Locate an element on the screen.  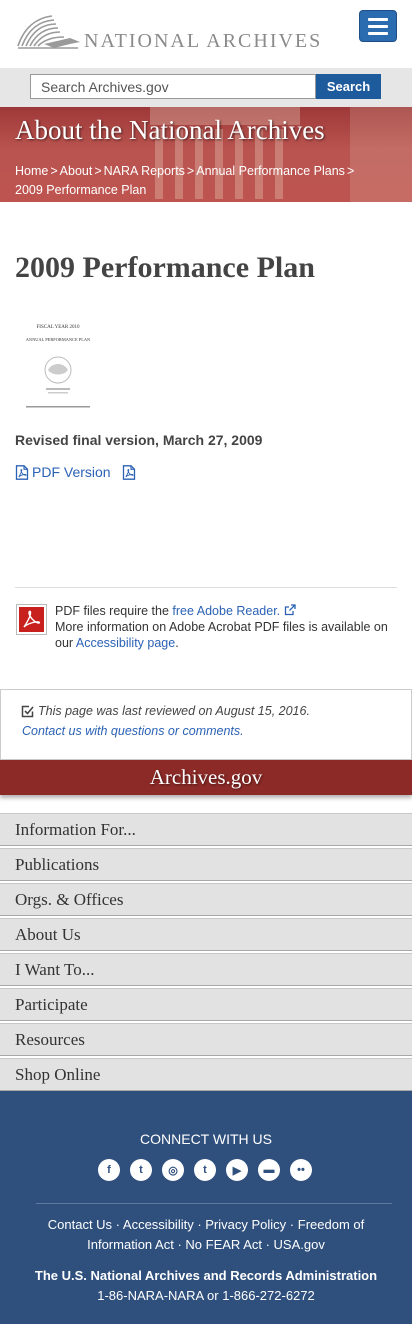
social-links: f t ◎ t ▶ ▬ •• is located at coordinates (205, 1170).